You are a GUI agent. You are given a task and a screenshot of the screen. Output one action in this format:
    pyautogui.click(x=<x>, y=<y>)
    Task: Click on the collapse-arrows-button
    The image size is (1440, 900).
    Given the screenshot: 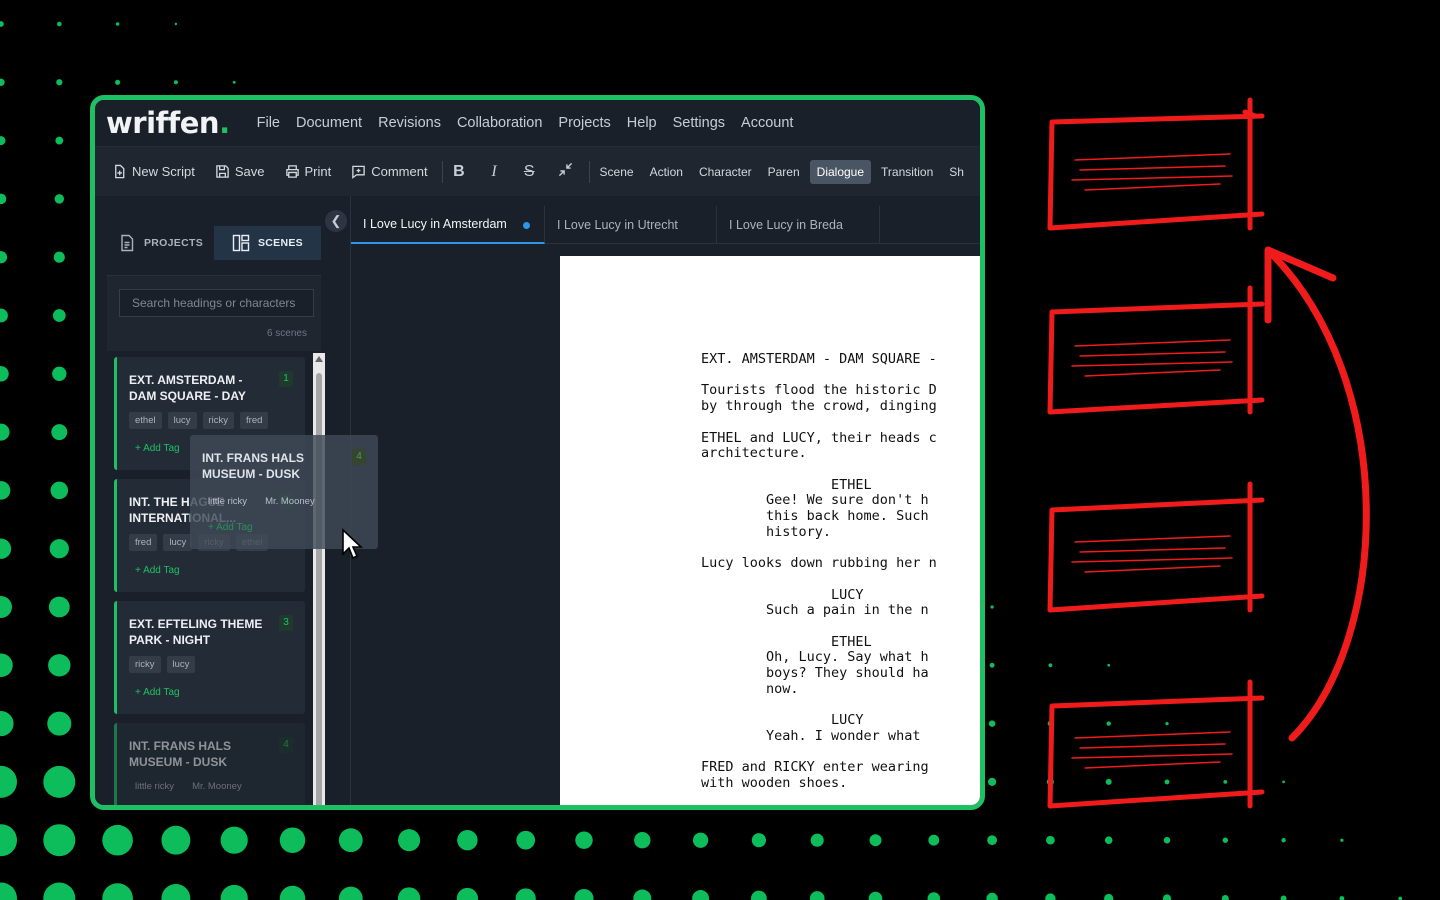 What is the action you would take?
    pyautogui.click(x=565, y=172)
    